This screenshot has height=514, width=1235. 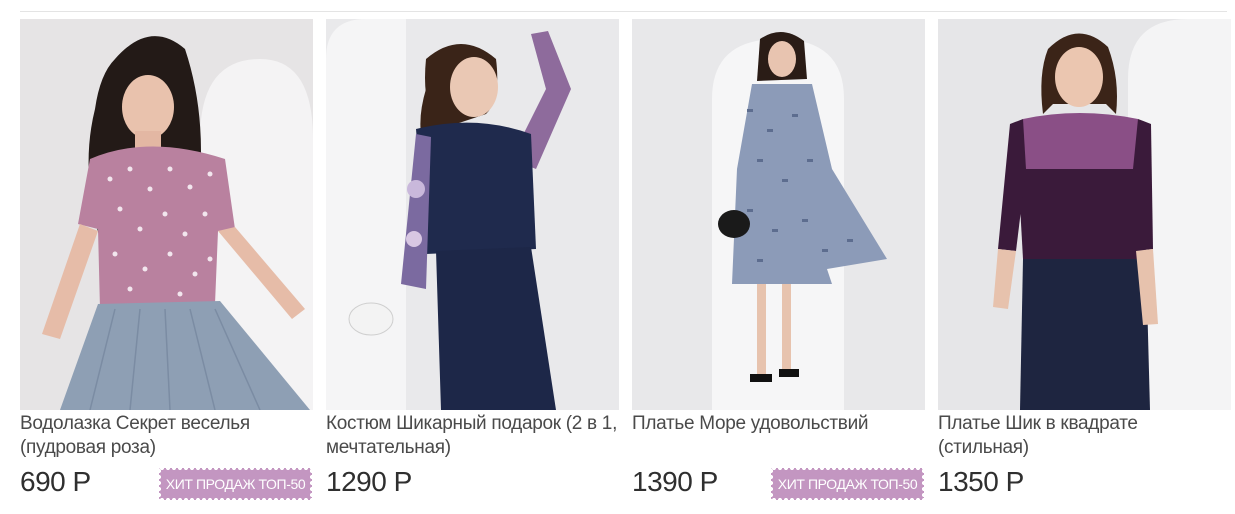 I want to click on product-title: Водолазка Секрет веселья (пудровая роза), so click(x=166, y=436).